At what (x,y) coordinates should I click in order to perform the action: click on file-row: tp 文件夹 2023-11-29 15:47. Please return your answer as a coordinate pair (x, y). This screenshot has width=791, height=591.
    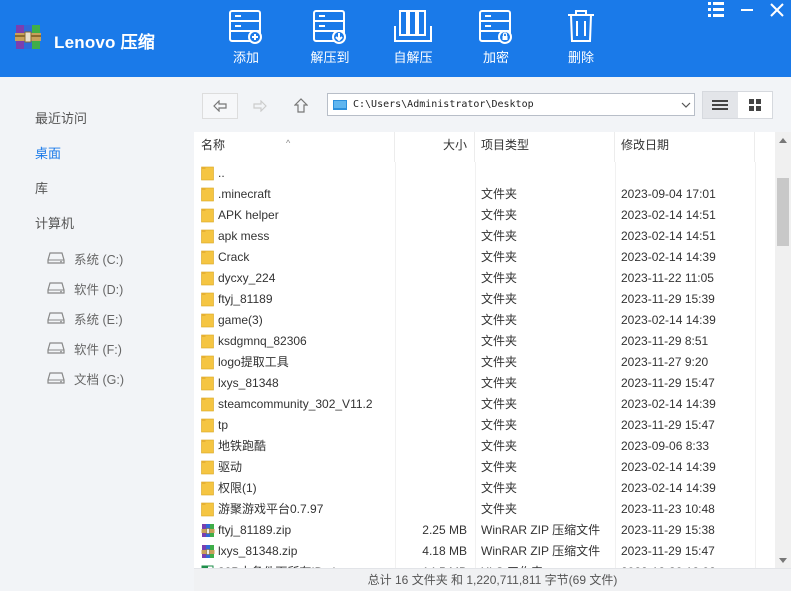
    Looking at the image, I should click on (484, 425).